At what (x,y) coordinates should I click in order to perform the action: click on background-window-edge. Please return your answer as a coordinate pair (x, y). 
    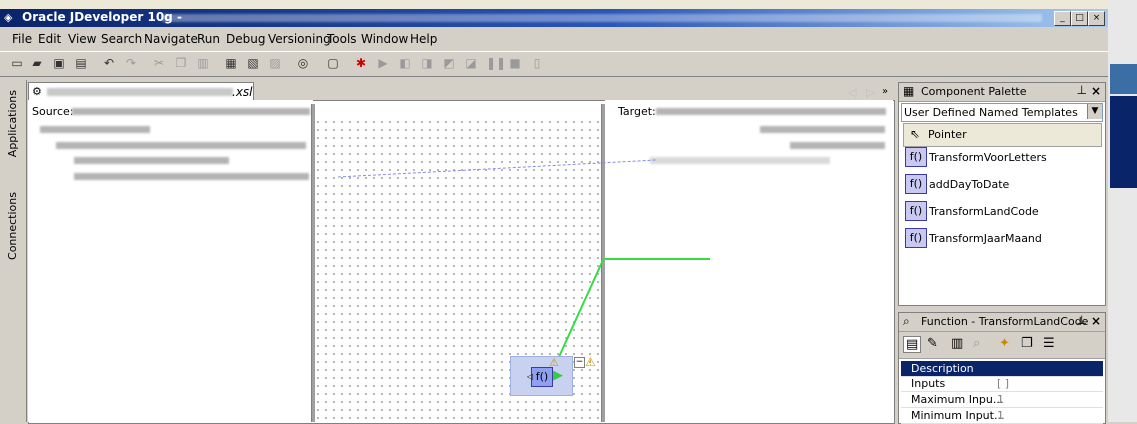
    Looking at the image, I should click on (1122, 211).